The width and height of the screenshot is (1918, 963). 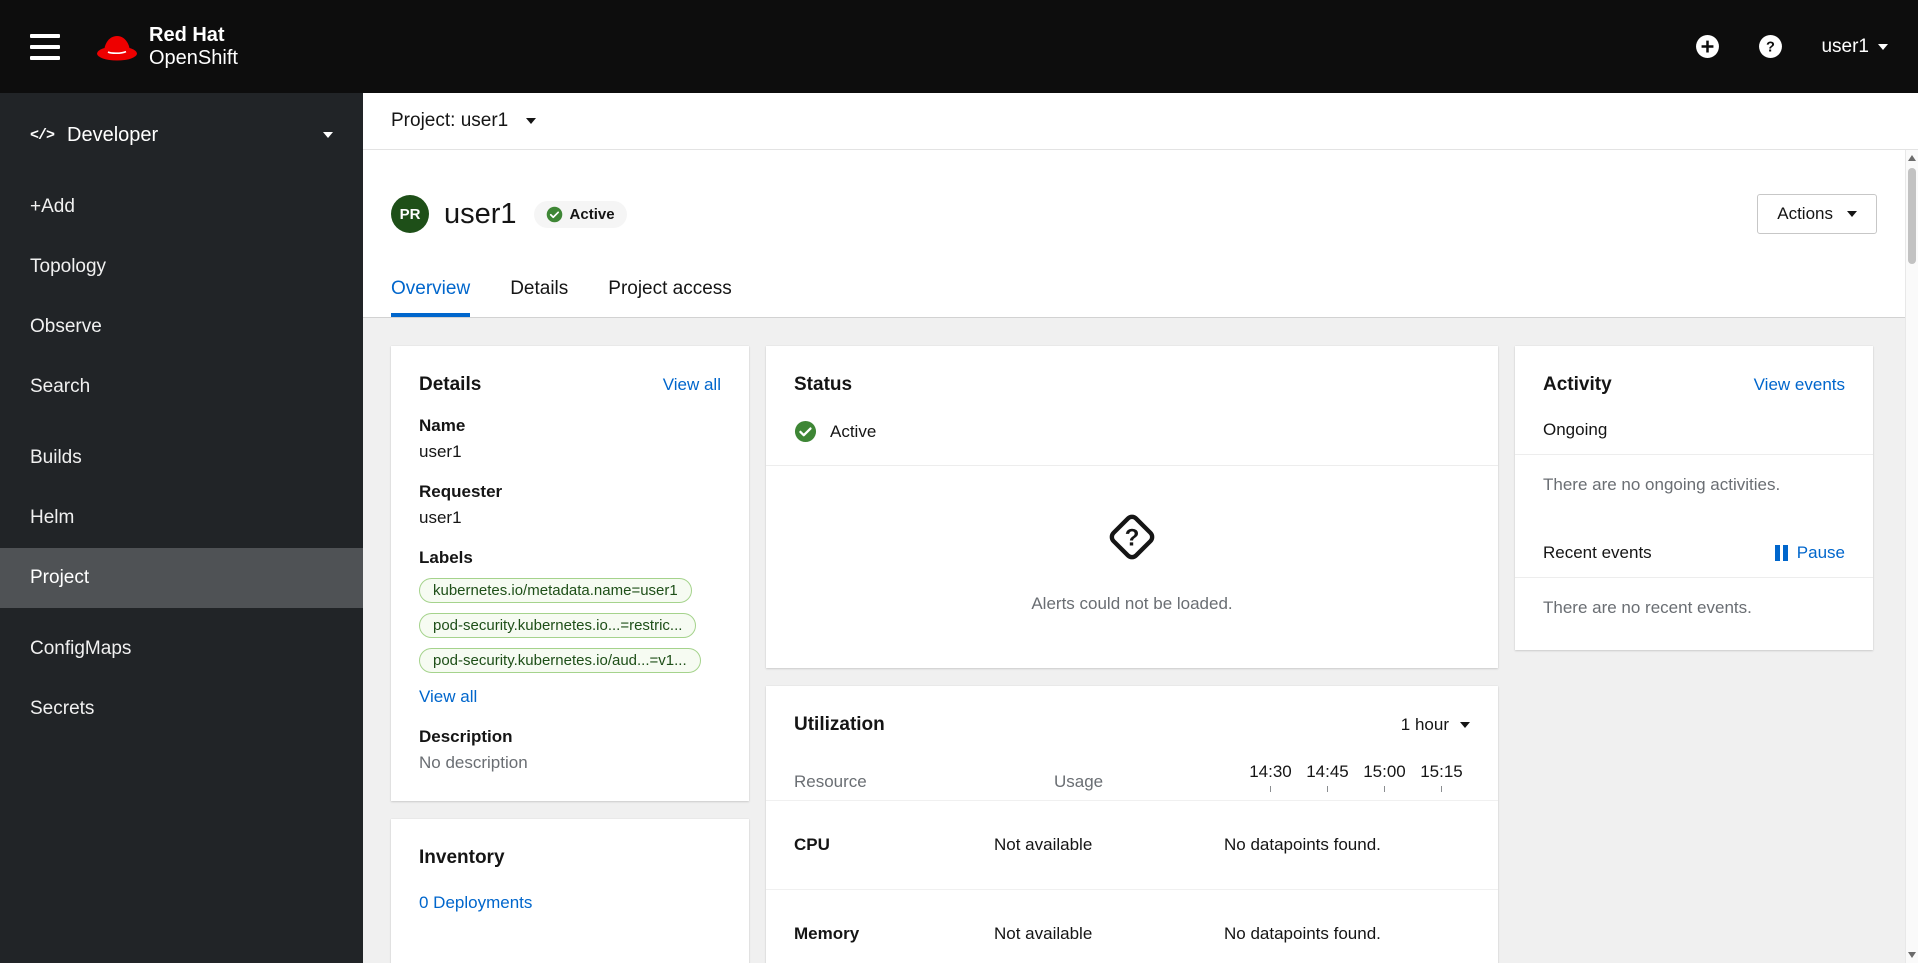 What do you see at coordinates (62, 708) in the screenshot?
I see `sidebar-item-label: Secrets` at bounding box center [62, 708].